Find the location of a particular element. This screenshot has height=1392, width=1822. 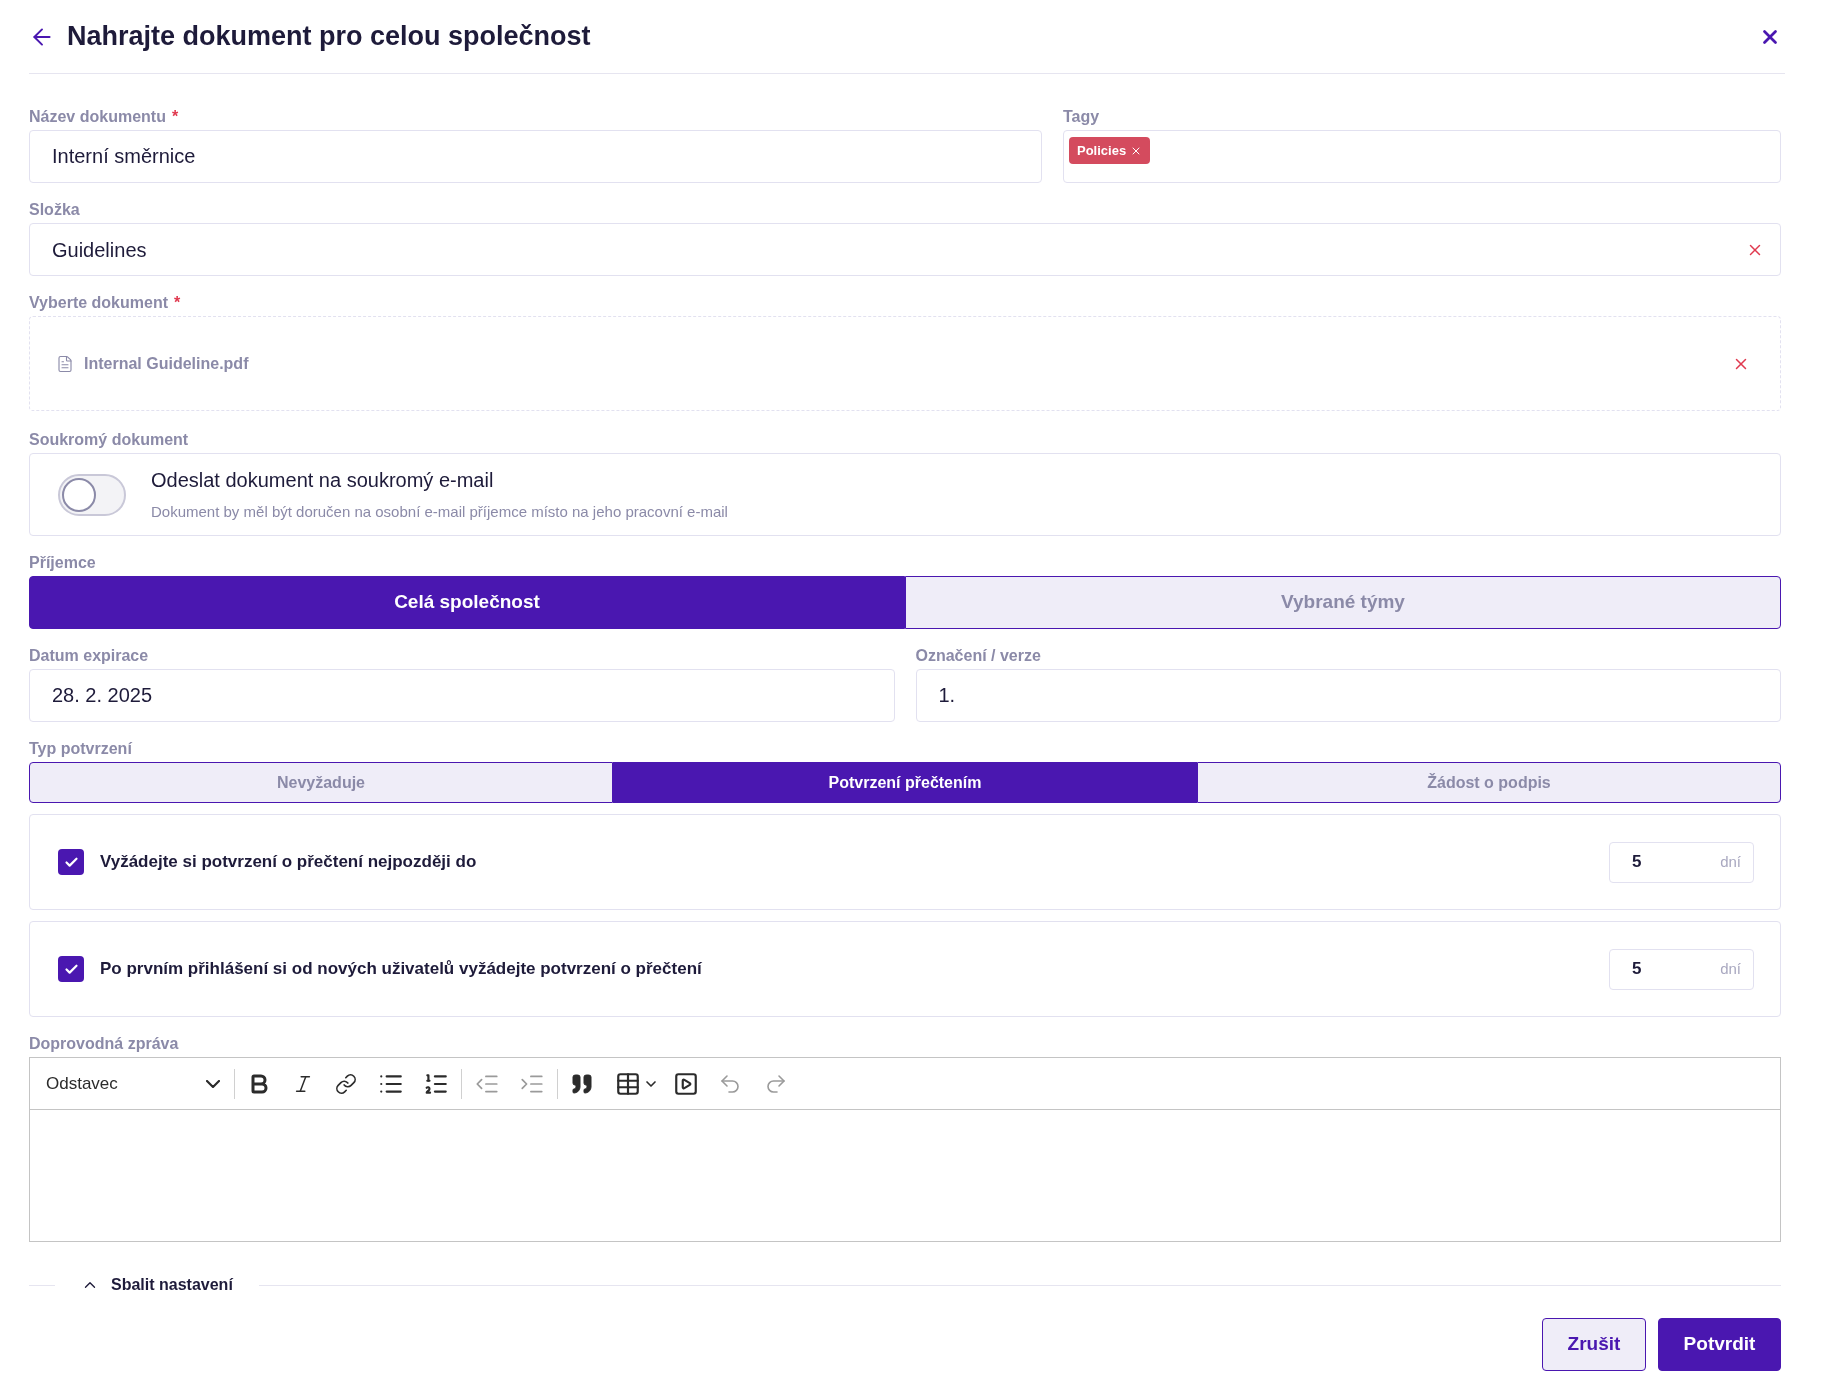

window-title: Nahrajte dokument pro celou společnost is located at coordinates (329, 37).